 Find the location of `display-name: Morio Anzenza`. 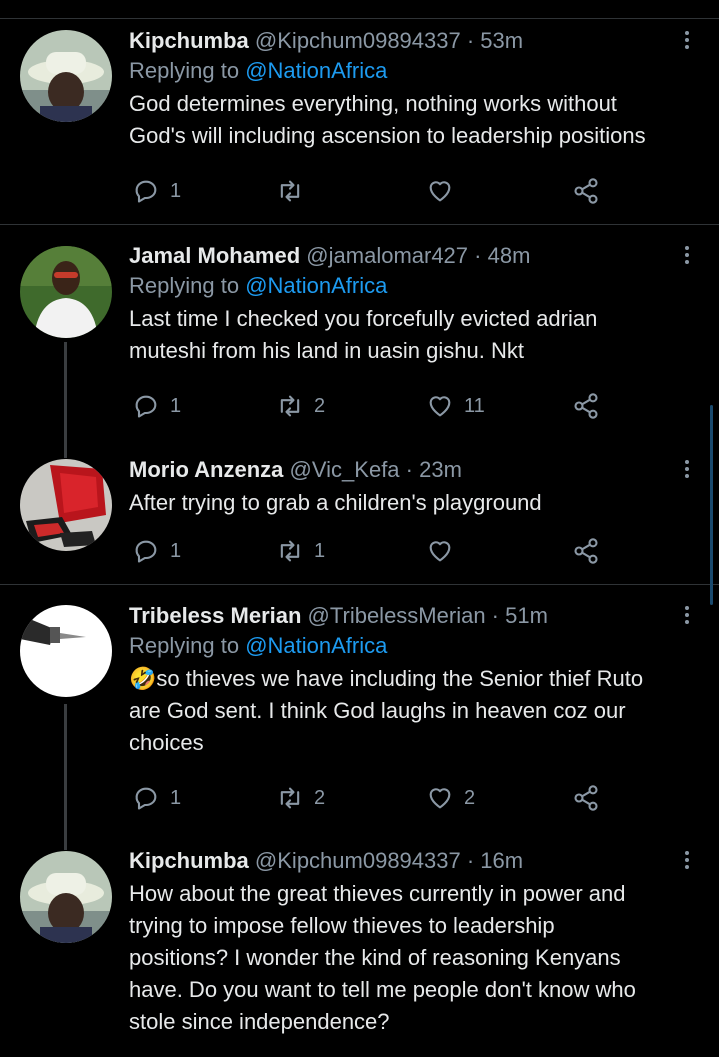

display-name: Morio Anzenza is located at coordinates (206, 469).